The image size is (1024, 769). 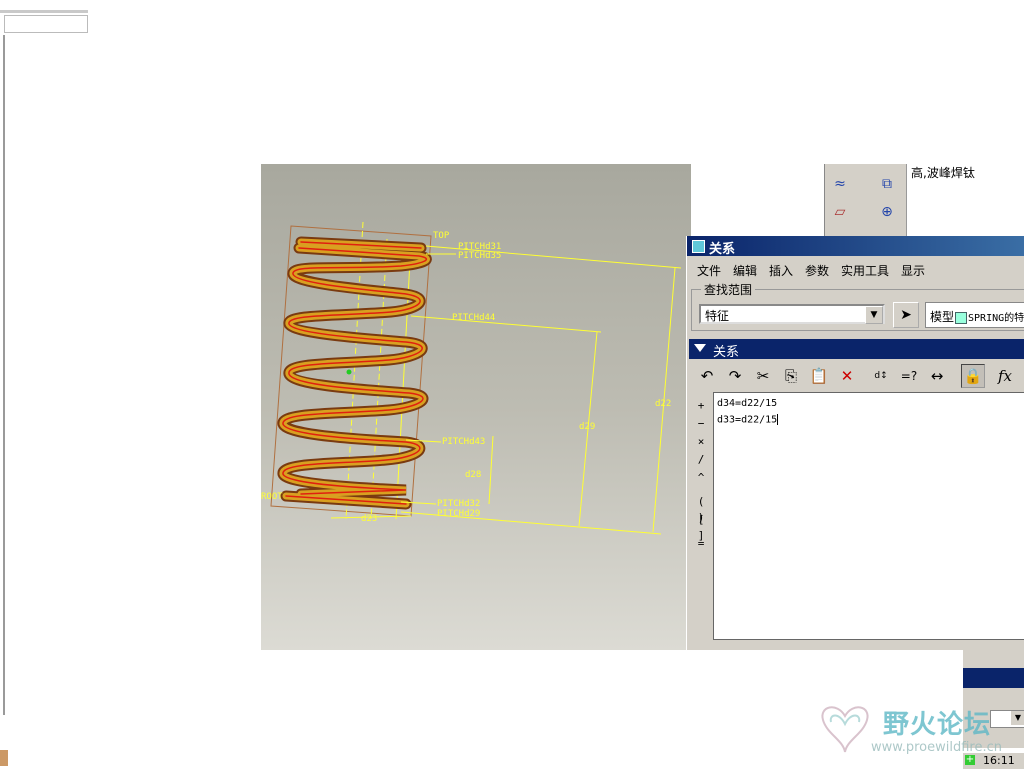 I want to click on cut-icon: ✂, so click(x=763, y=376).